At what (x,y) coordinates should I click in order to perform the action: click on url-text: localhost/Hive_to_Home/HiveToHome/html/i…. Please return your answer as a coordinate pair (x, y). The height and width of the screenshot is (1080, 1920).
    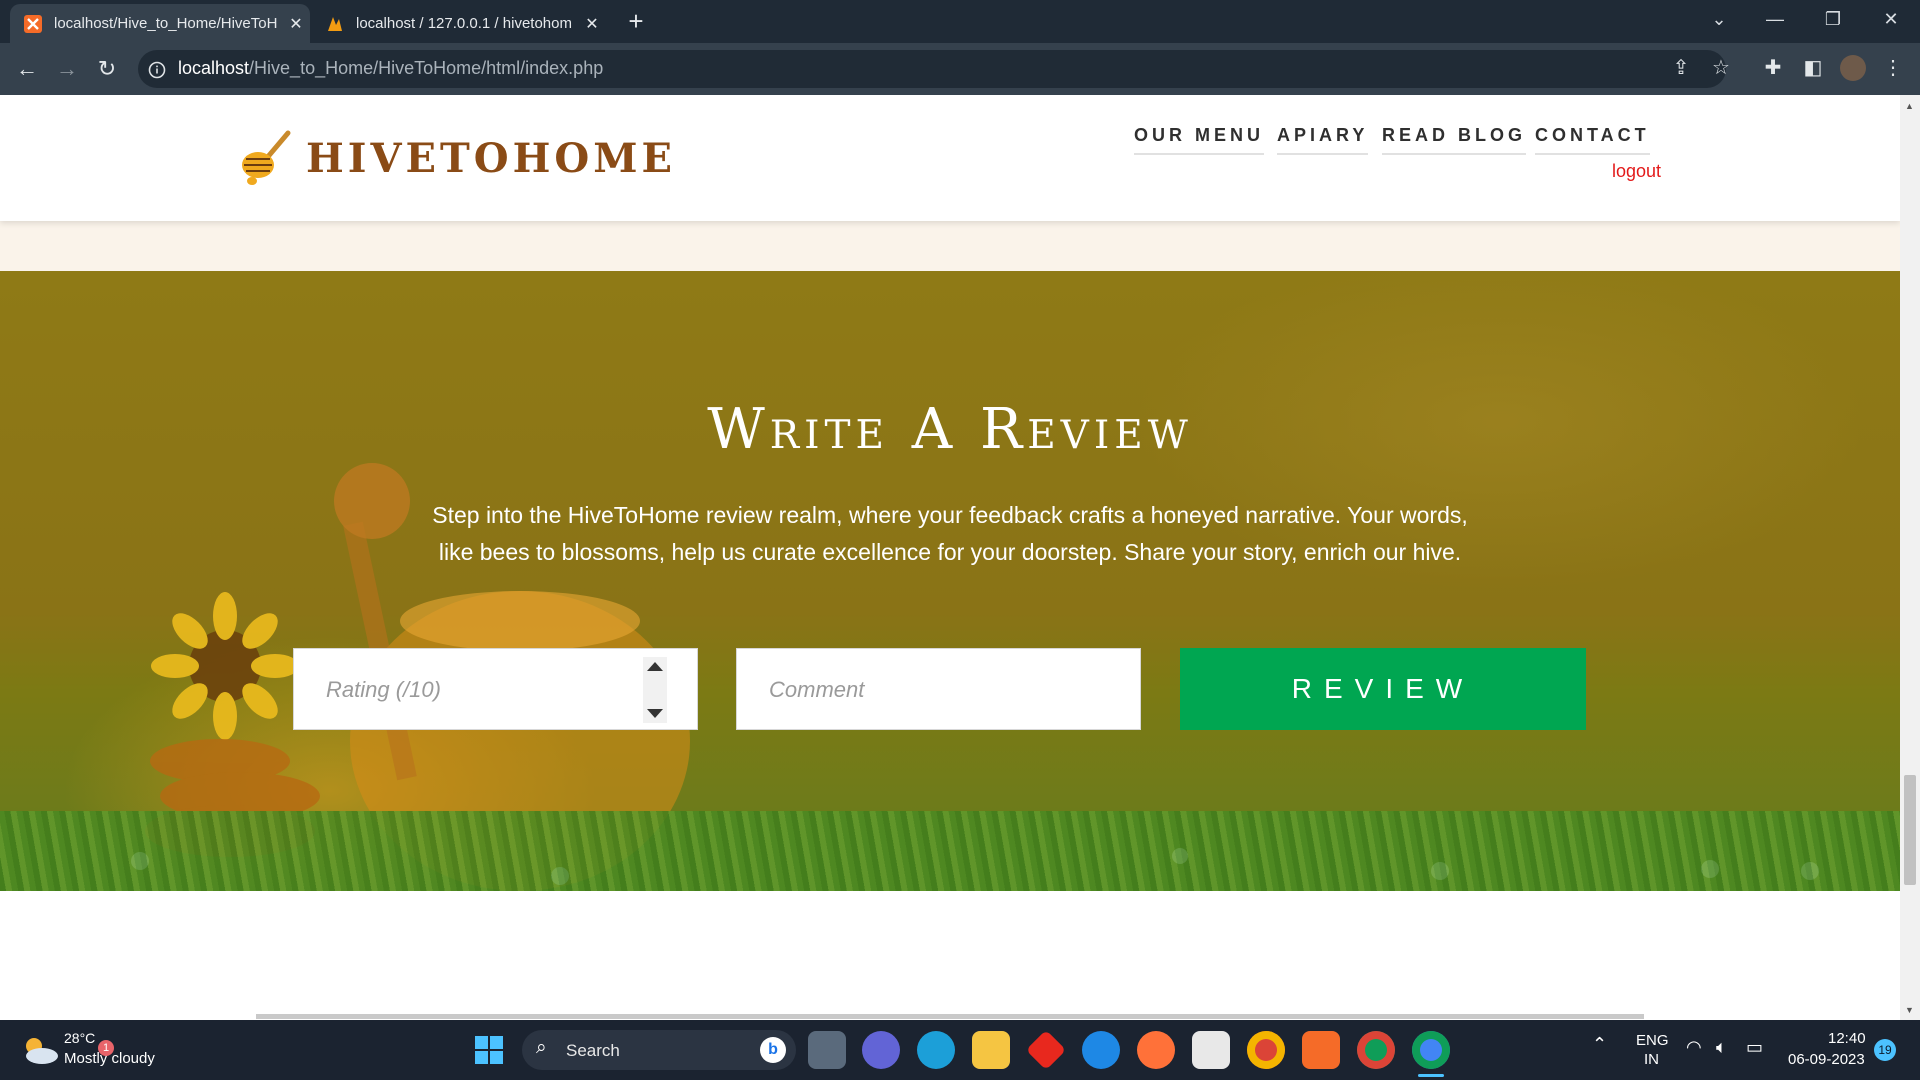
    Looking at the image, I should click on (390, 68).